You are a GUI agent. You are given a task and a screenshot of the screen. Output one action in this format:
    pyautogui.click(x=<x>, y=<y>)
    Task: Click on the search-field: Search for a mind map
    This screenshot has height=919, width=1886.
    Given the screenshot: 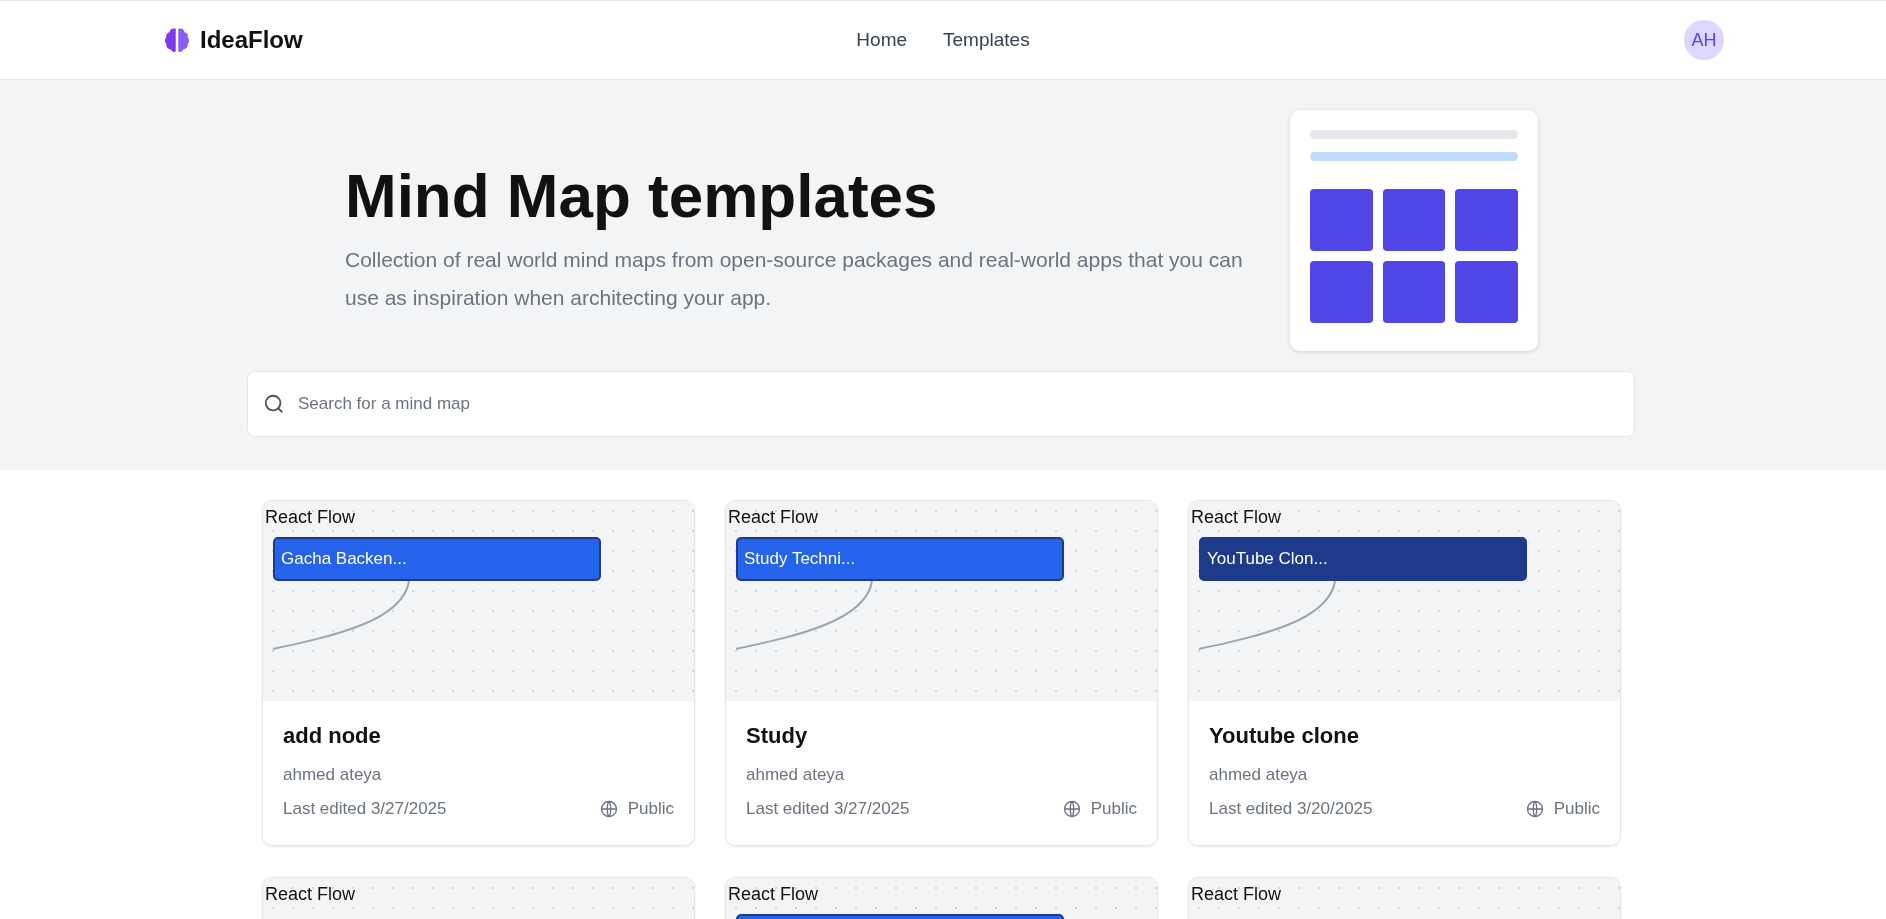 What is the action you would take?
    pyautogui.click(x=941, y=404)
    